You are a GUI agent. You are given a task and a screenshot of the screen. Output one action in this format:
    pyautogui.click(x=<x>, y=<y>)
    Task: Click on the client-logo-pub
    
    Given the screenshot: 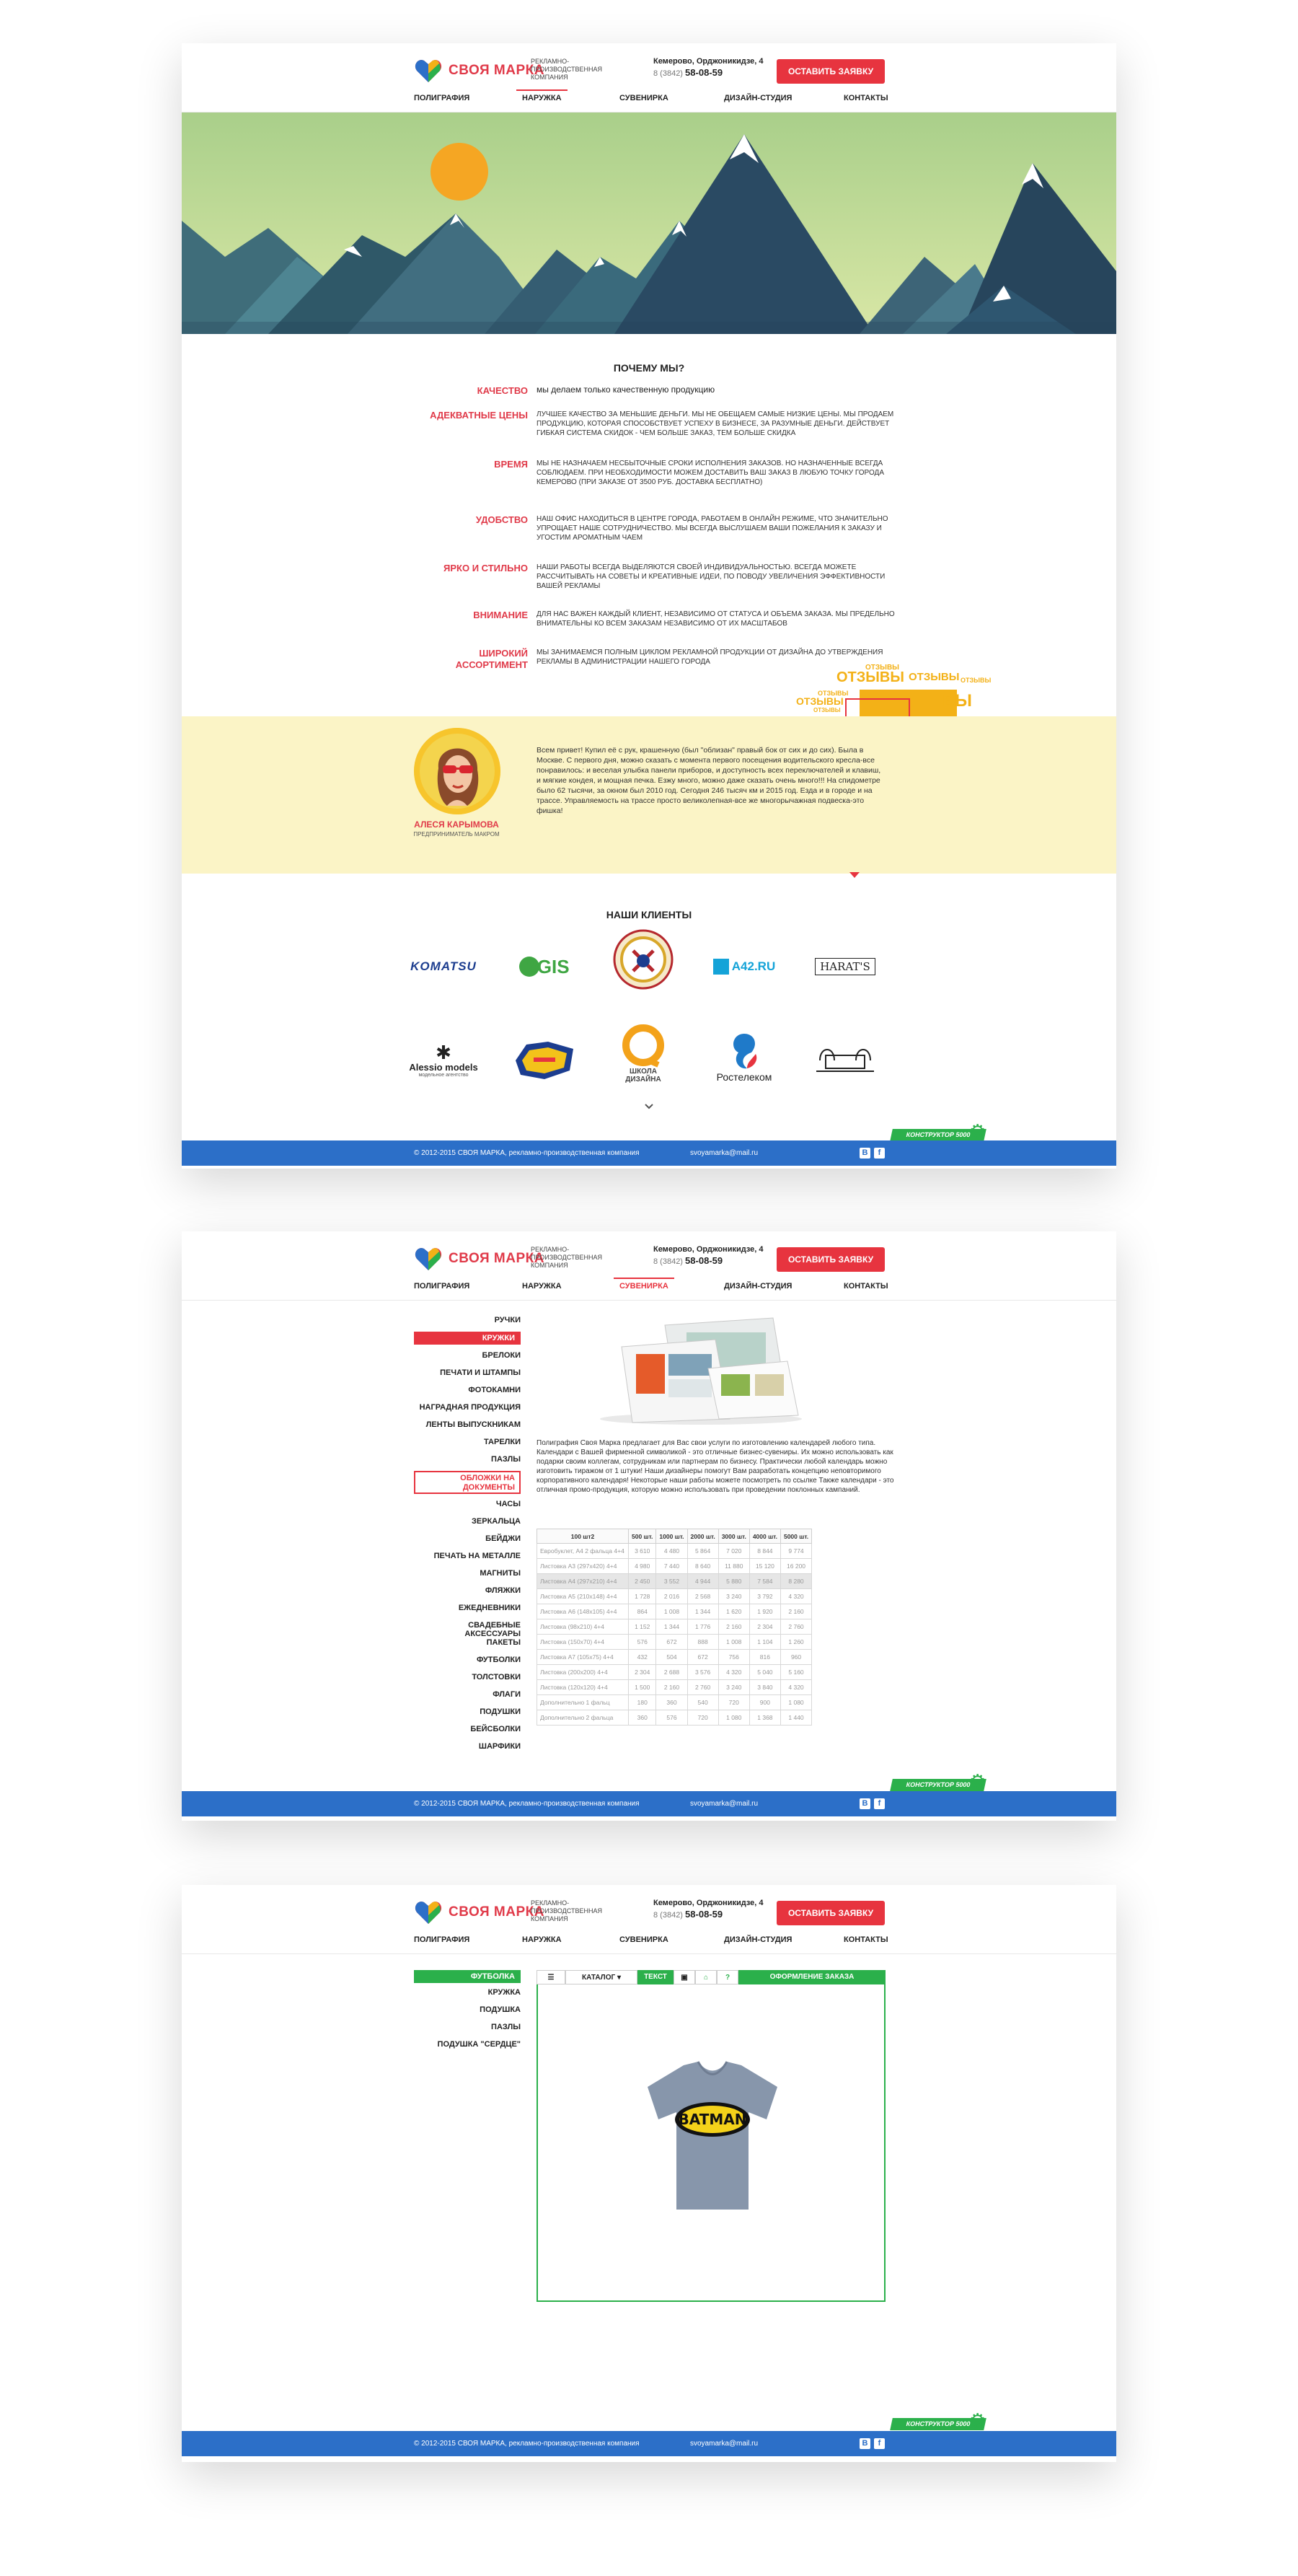 What is the action you would take?
    pyautogui.click(x=845, y=1060)
    